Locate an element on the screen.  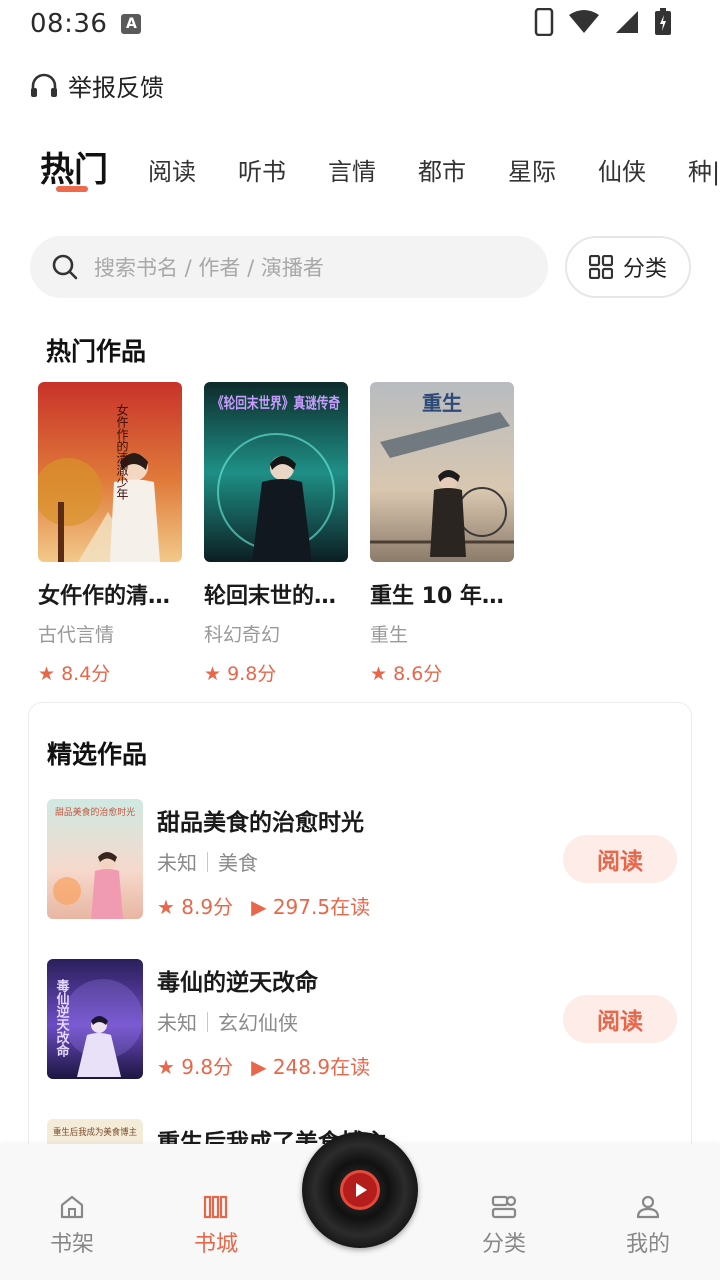
tab-active-indicator is located at coordinates (72, 189).